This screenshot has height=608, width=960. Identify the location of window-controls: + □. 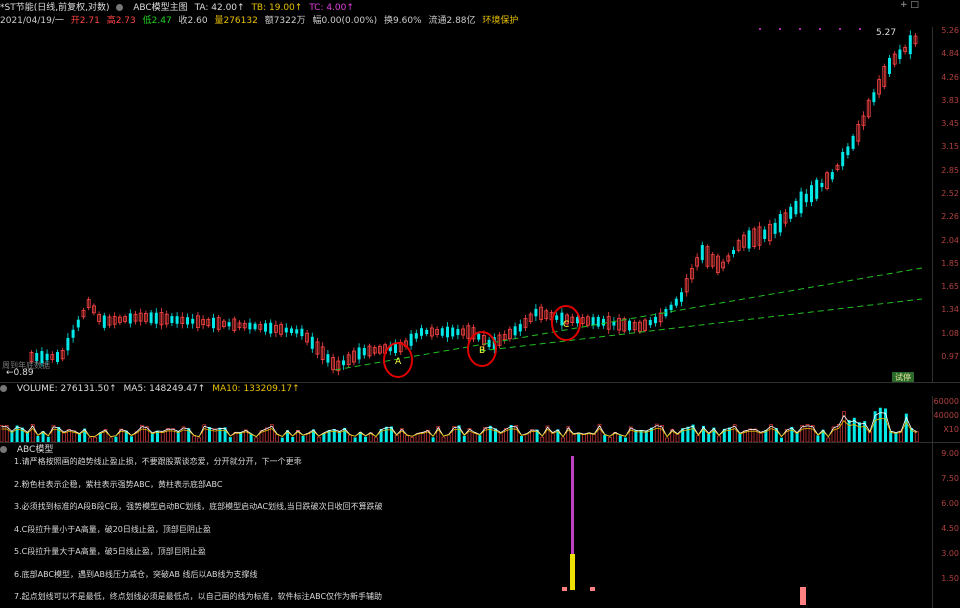
(909, 5).